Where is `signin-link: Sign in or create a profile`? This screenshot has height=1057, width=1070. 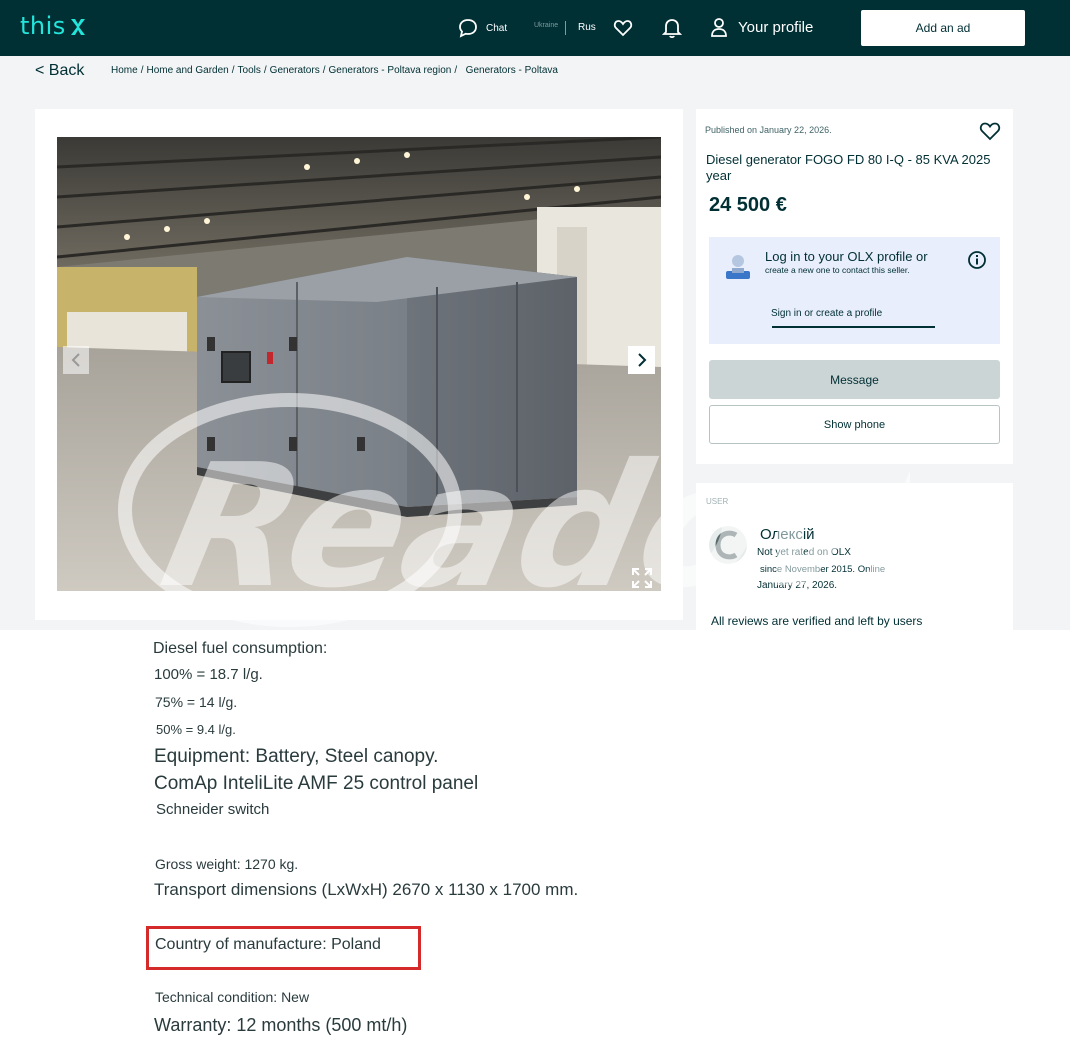 signin-link: Sign in or create a profile is located at coordinates (826, 313).